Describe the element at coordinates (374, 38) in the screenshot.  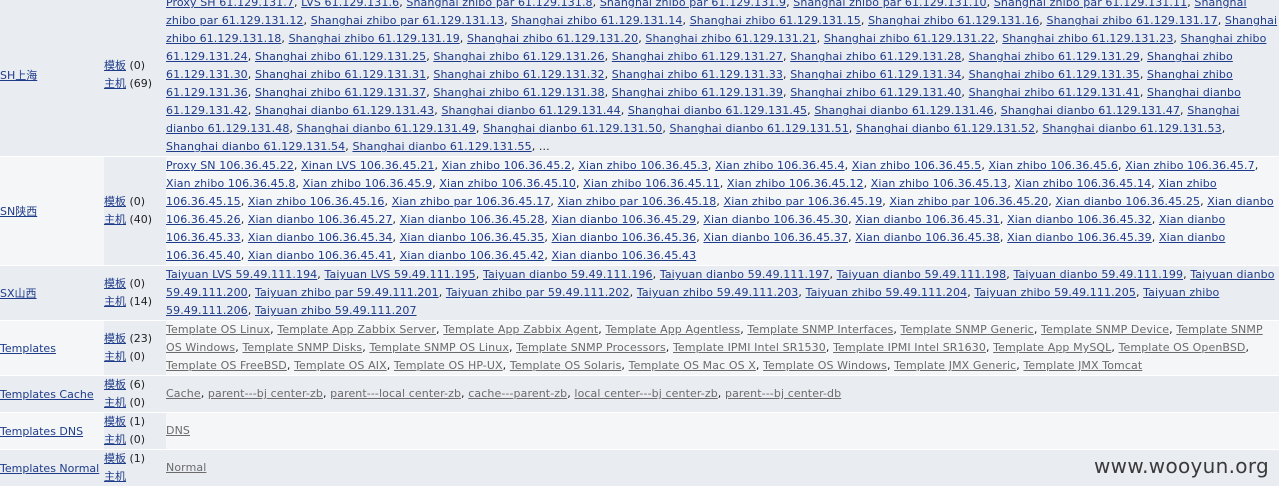
I see `host-link: Shanghai zhibo 61.129.131.19` at that location.